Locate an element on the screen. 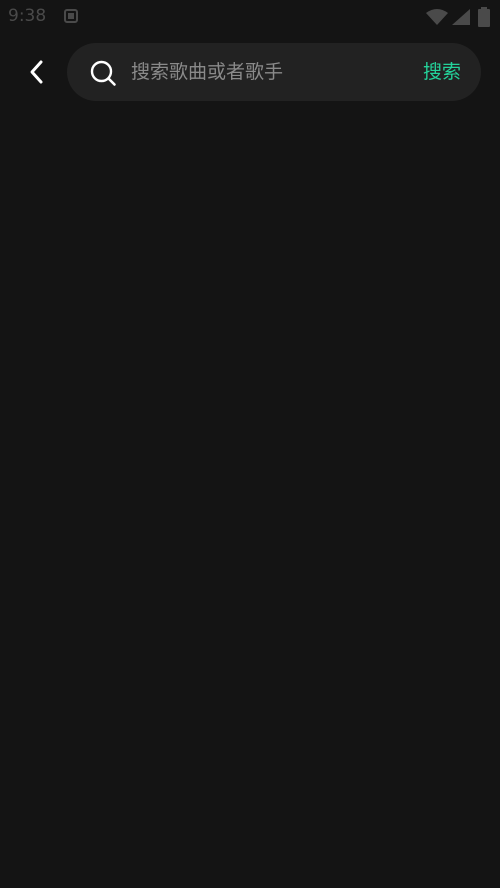  status-bar: 9:38 is located at coordinates (250, 17).